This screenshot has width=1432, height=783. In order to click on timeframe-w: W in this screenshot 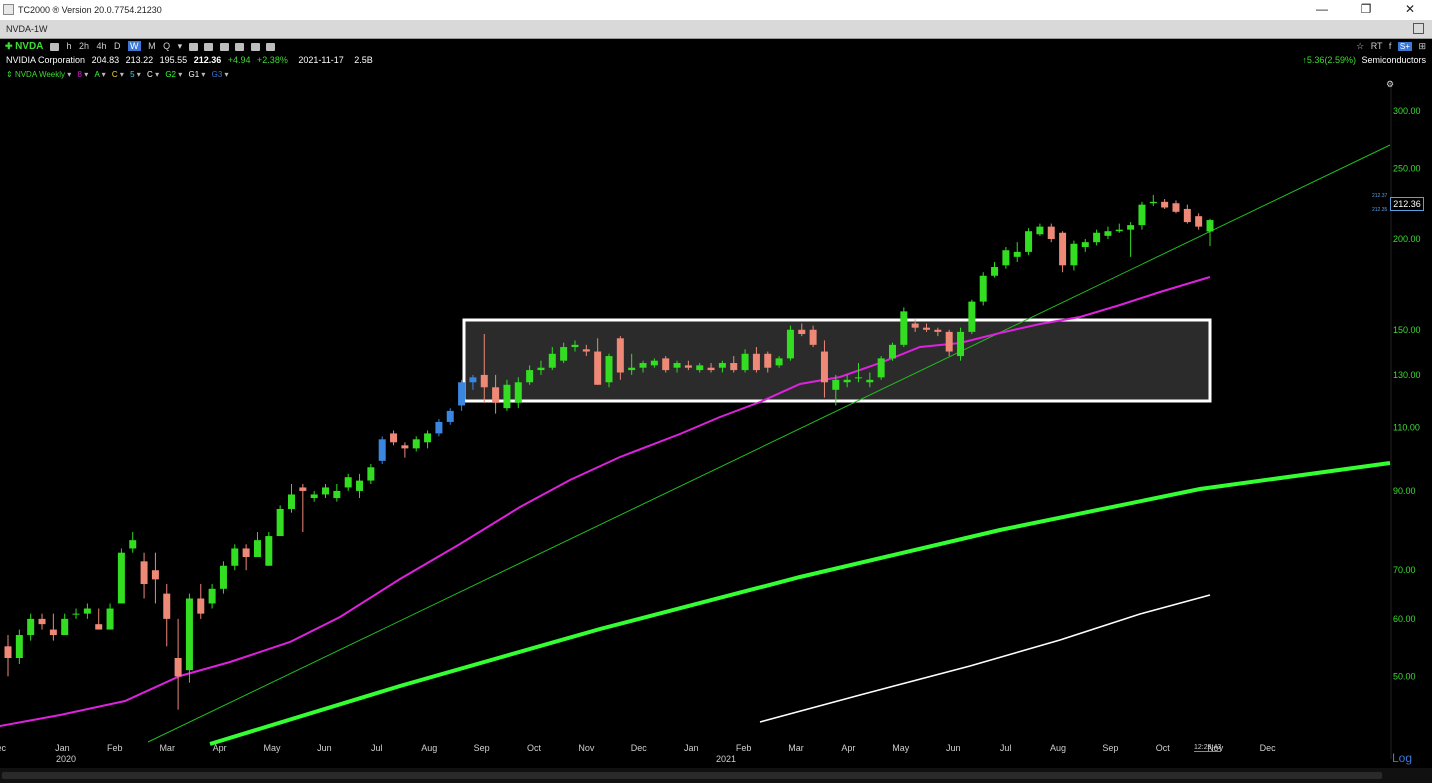, I will do `click(134, 46)`.